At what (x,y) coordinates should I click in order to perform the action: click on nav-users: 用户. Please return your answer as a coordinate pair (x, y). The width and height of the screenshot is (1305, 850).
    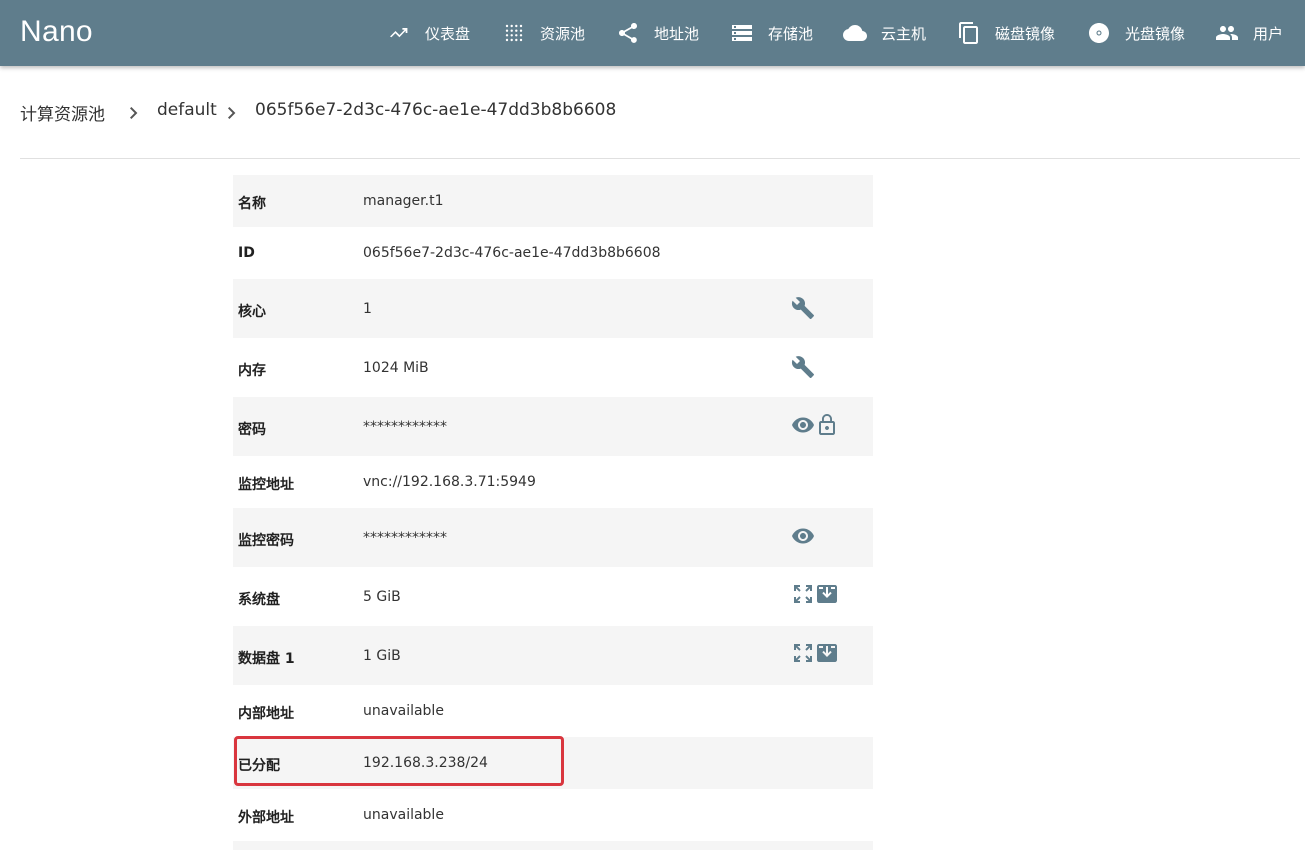
    Looking at the image, I should click on (1249, 33).